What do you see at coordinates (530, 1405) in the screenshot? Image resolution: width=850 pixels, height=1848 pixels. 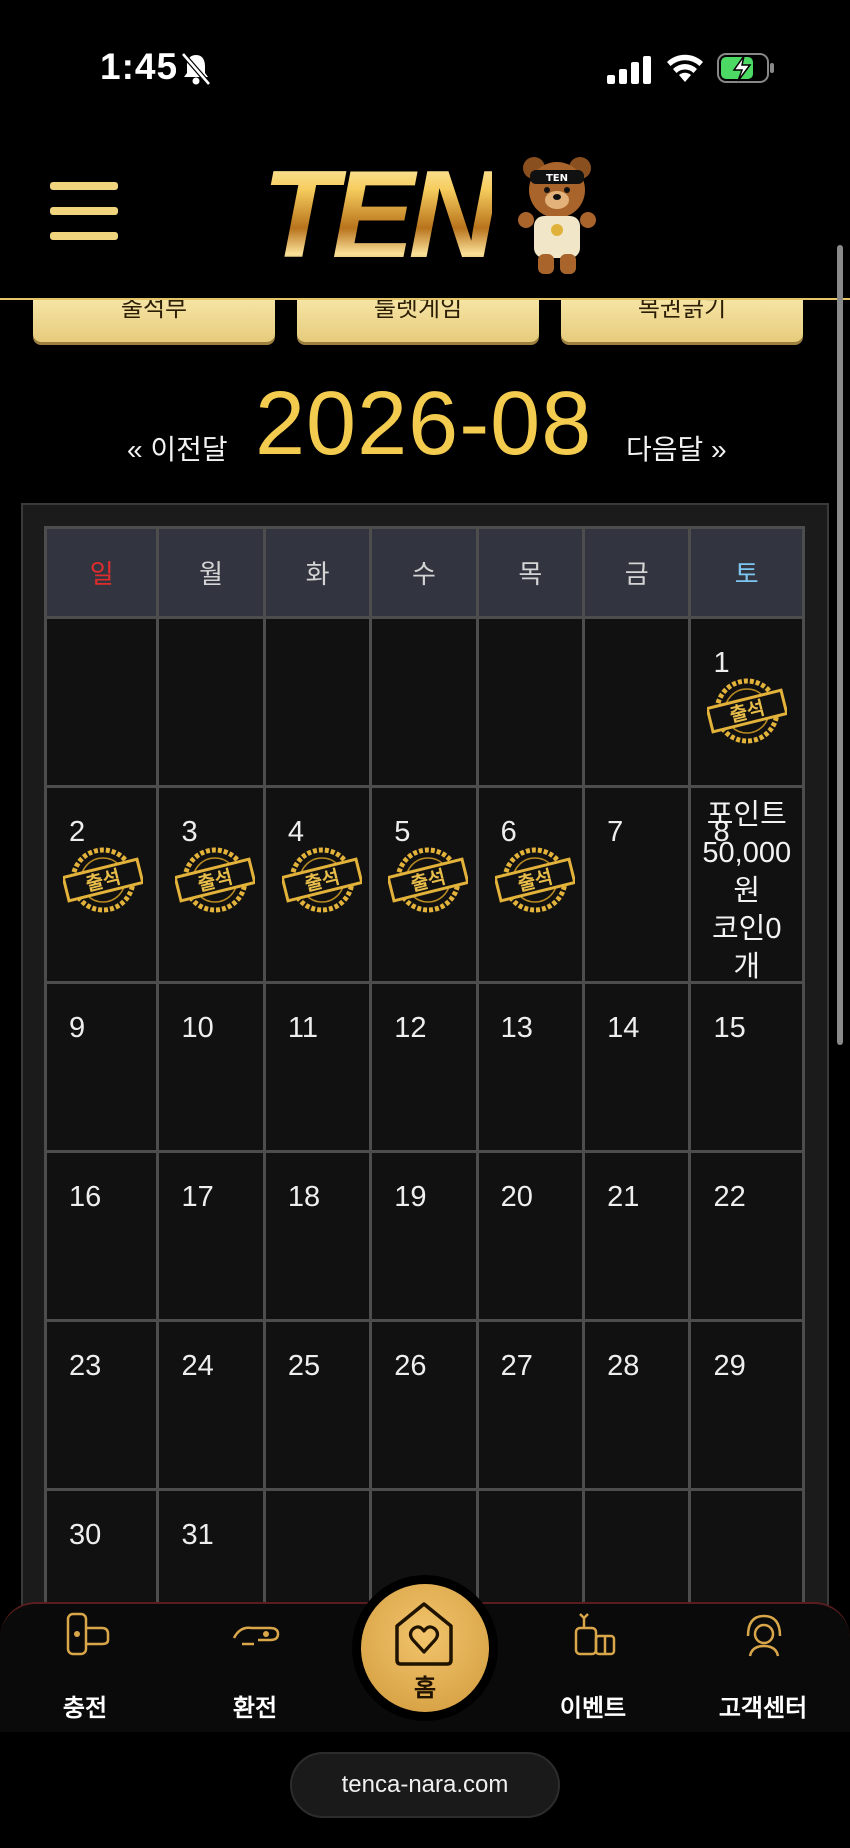 I see `calendar-day-cell: 27` at bounding box center [530, 1405].